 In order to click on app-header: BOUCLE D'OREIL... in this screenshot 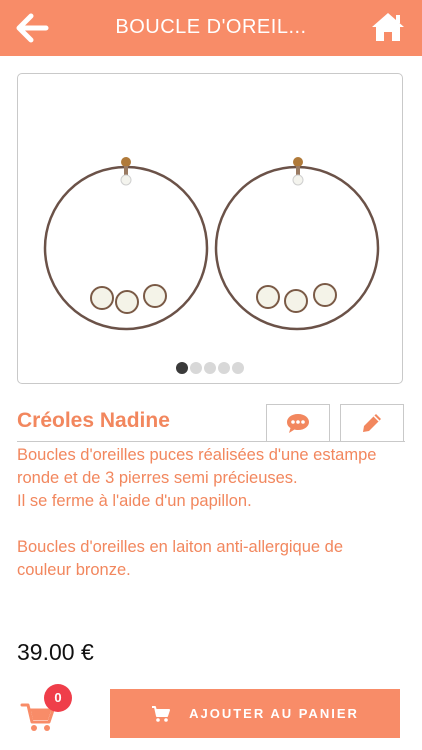, I will do `click(211, 28)`.